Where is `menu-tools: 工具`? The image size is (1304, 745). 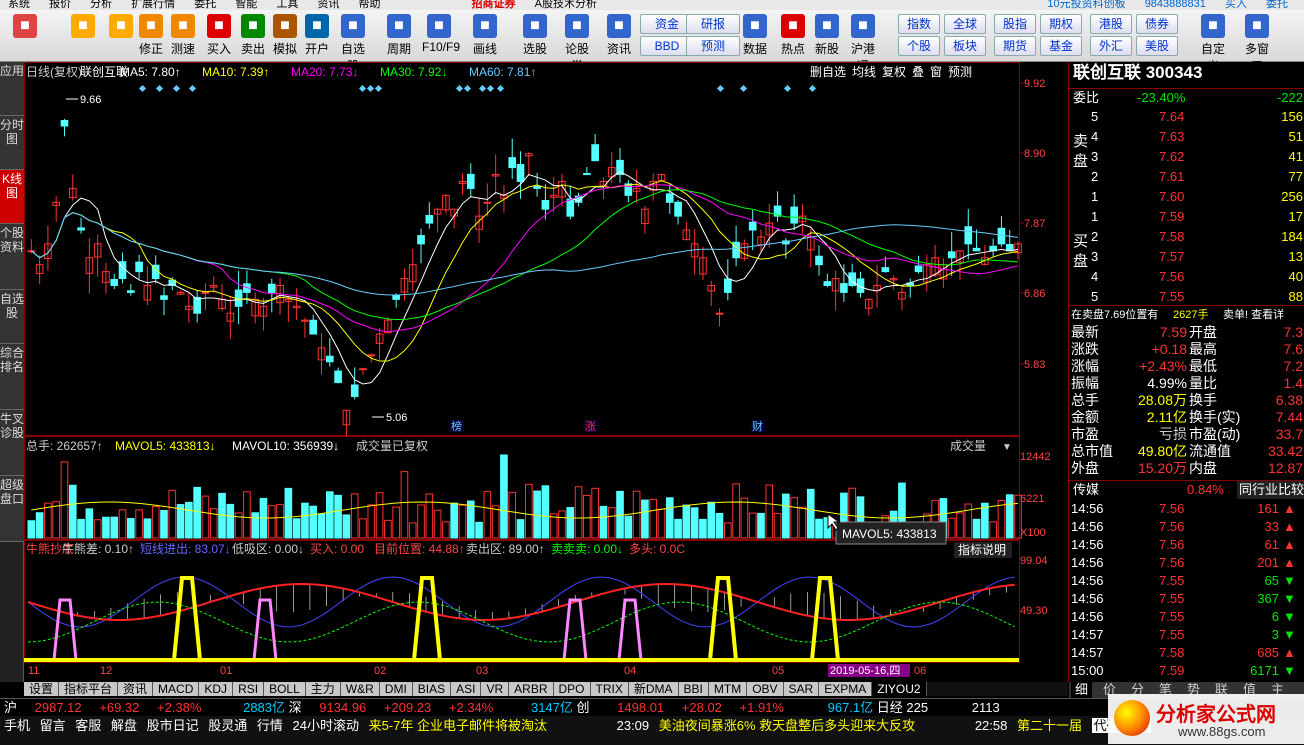 menu-tools: 工具 is located at coordinates (287, 5).